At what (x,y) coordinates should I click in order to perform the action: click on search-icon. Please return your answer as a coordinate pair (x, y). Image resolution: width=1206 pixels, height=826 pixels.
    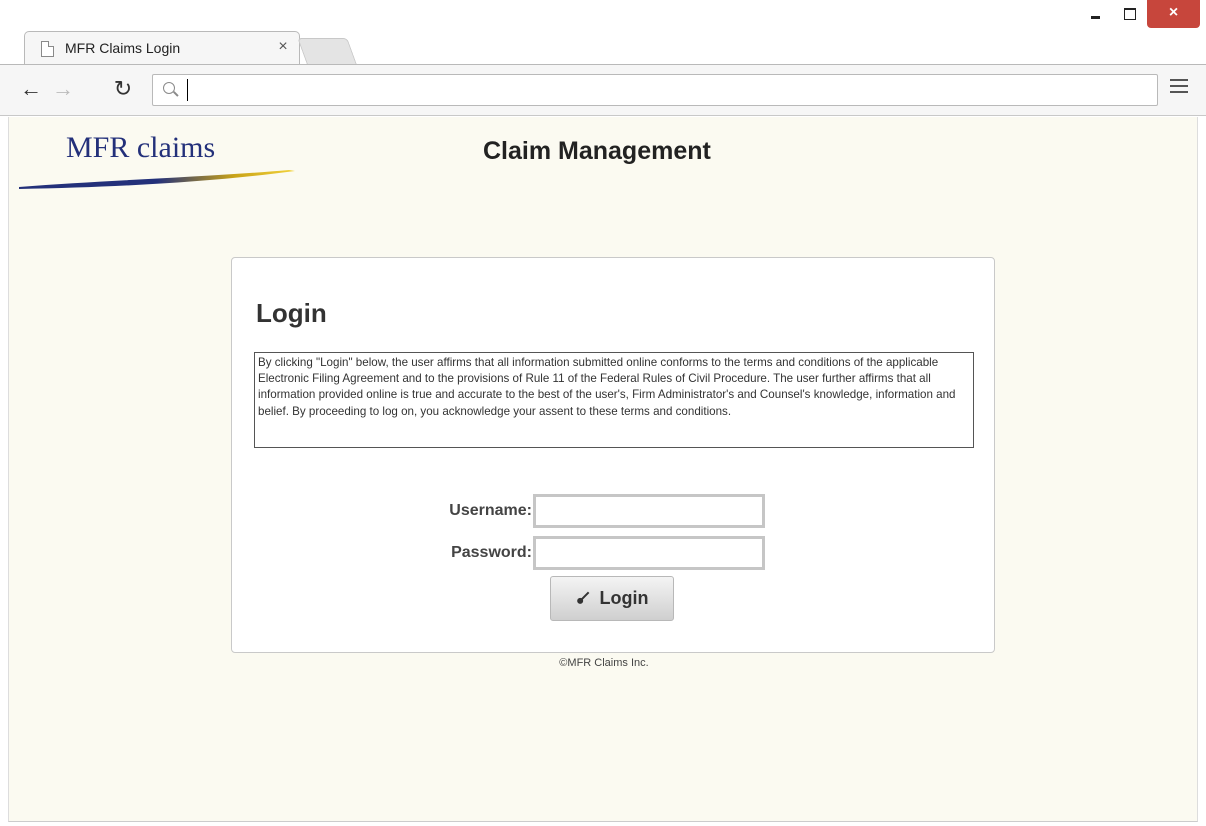
    Looking at the image, I should click on (169, 88).